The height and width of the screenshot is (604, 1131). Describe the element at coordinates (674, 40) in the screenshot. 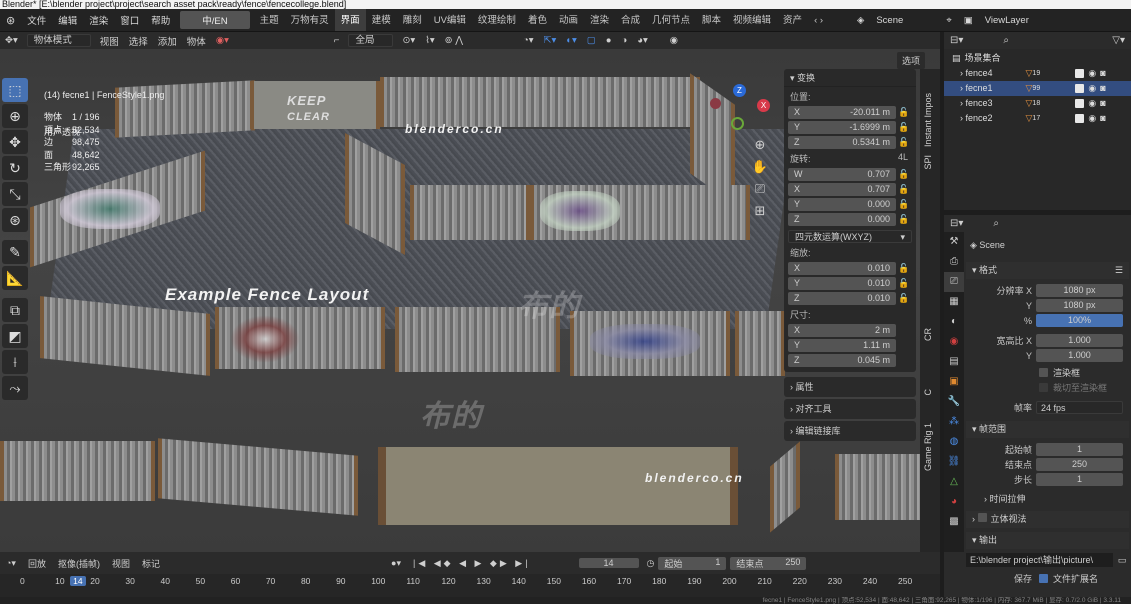

I see `visibility-eye-icon: ◉` at that location.